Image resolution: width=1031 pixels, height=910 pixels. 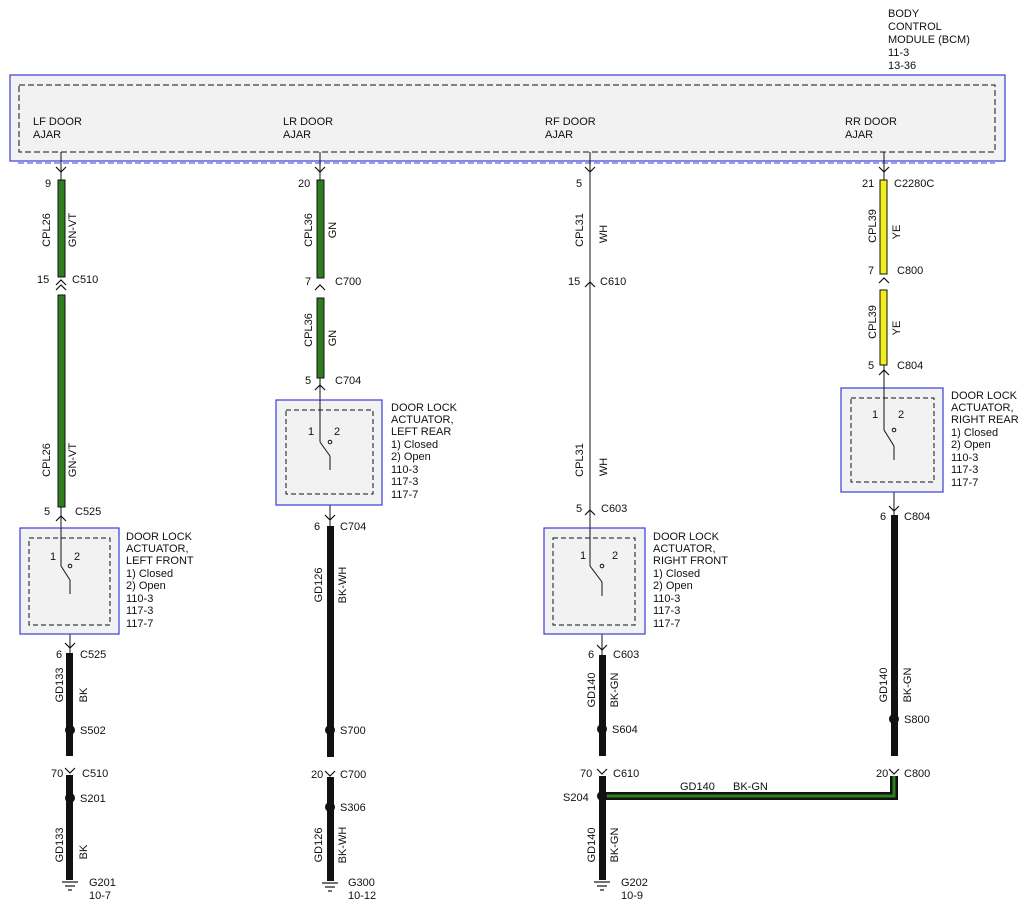 I want to click on module-title-line: MODULE (BCM), so click(x=929, y=40).